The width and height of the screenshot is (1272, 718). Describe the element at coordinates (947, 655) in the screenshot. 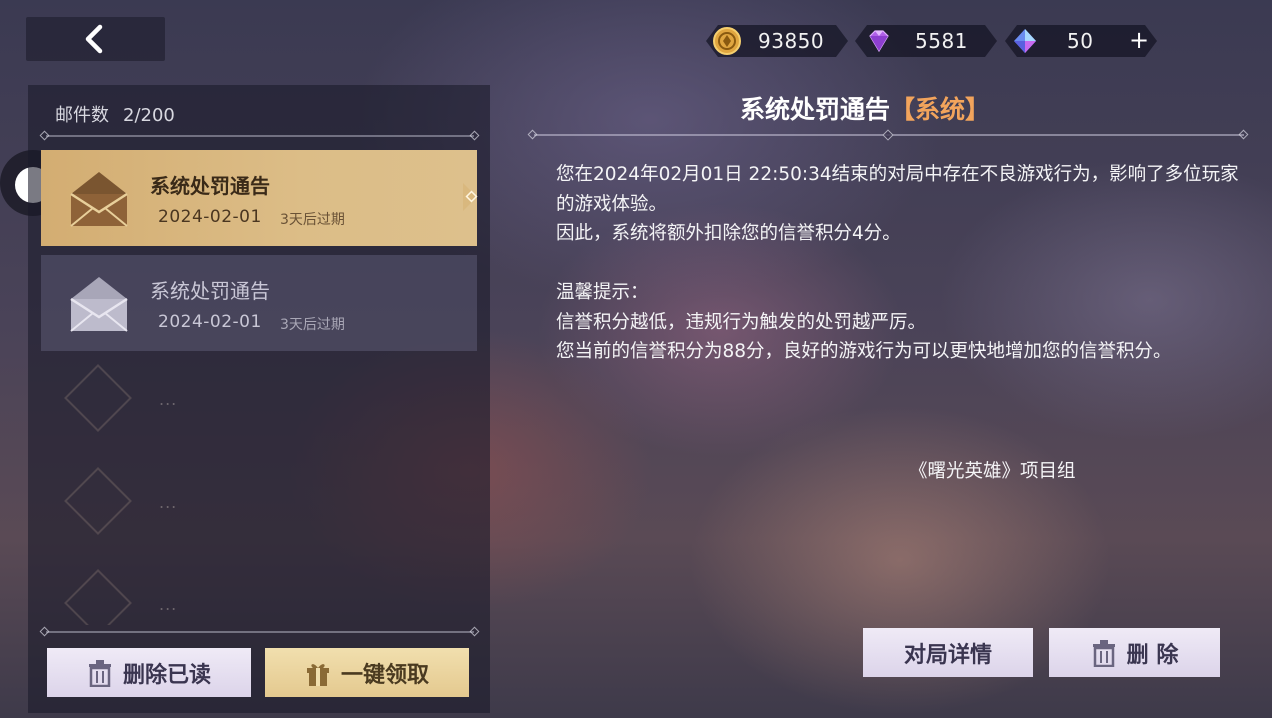

I see `match-details-label: 对局详情` at that location.